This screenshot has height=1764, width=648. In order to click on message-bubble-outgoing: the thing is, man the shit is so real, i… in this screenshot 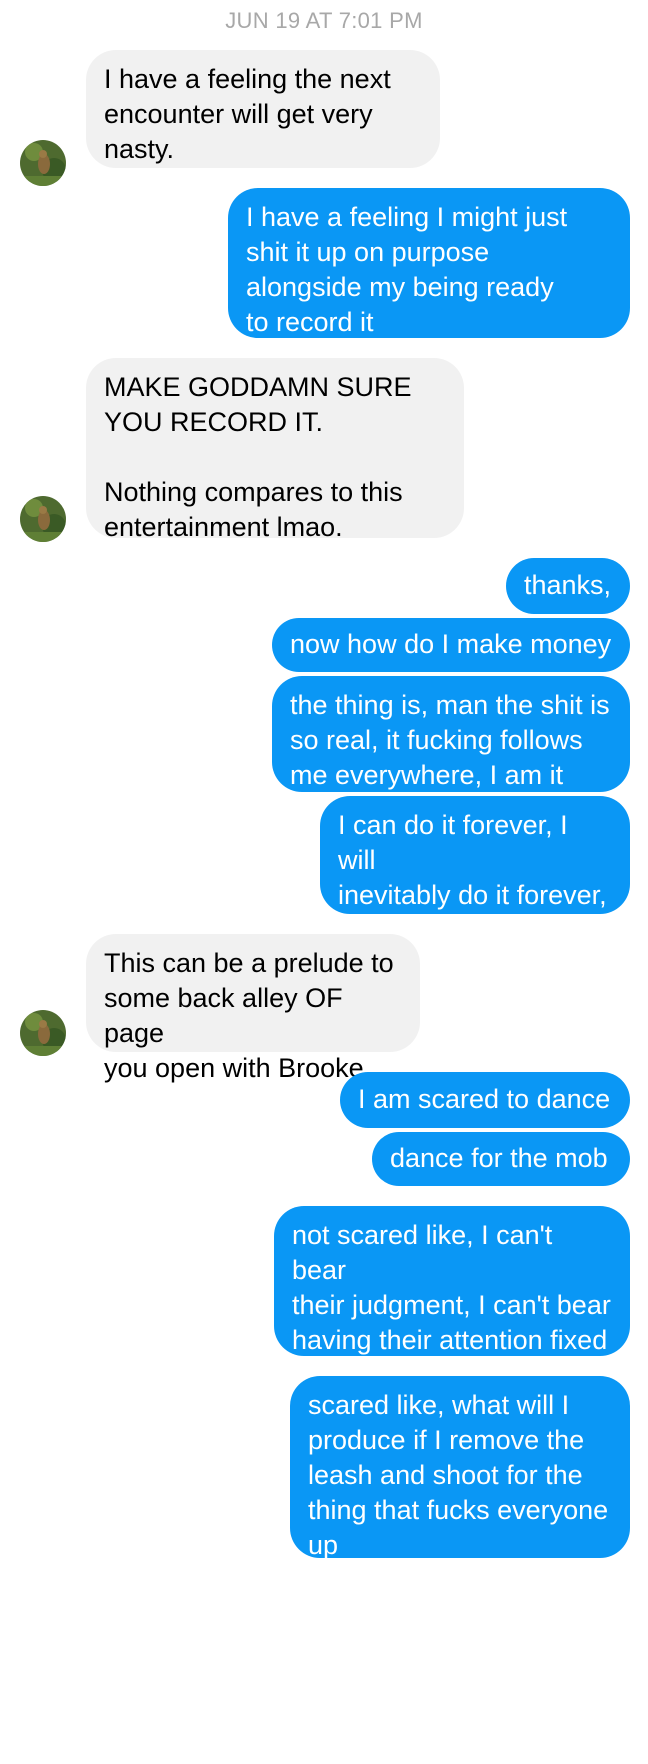, I will do `click(451, 734)`.